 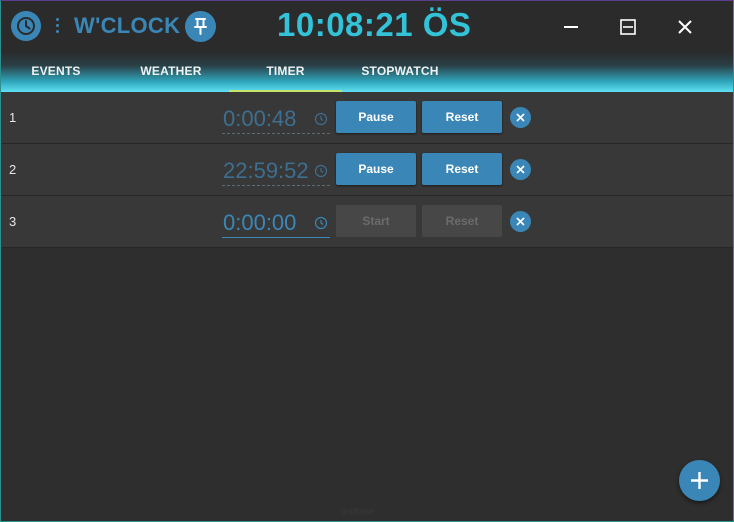 What do you see at coordinates (127, 25) in the screenshot?
I see `app-title: W'CLOCK` at bounding box center [127, 25].